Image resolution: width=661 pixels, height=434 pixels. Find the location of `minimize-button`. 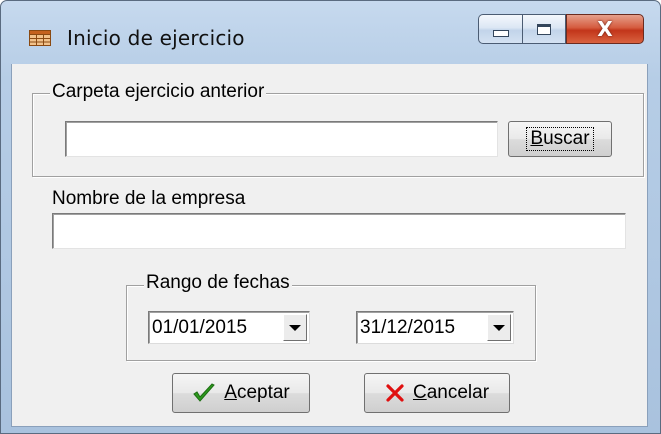

minimize-button is located at coordinates (500, 29).